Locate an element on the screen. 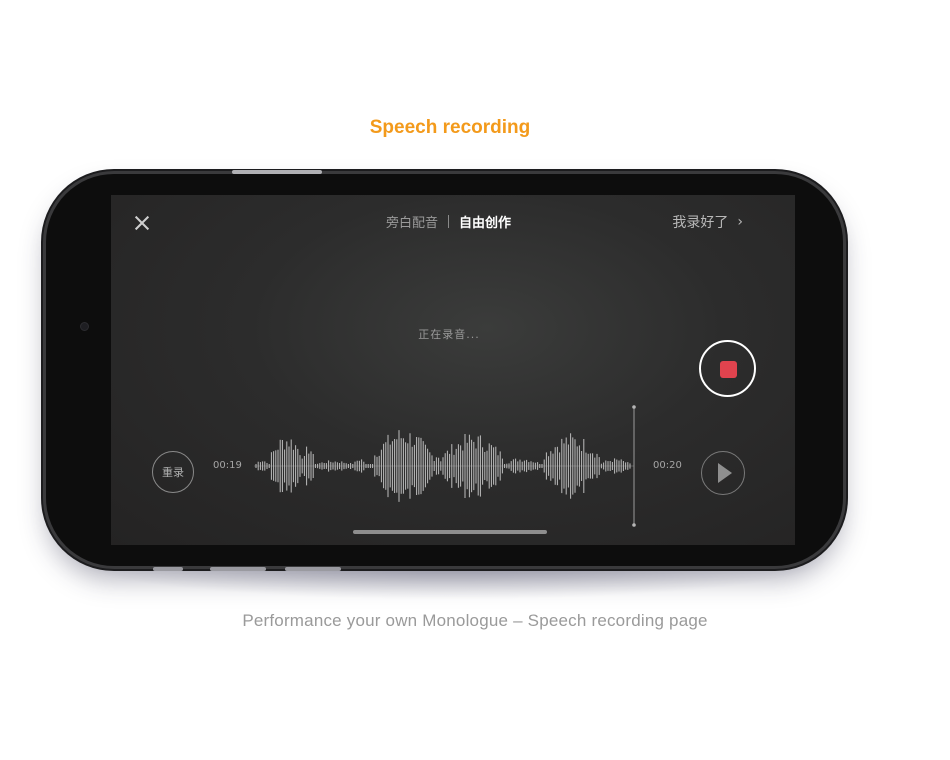  record-stop-button is located at coordinates (727, 368).